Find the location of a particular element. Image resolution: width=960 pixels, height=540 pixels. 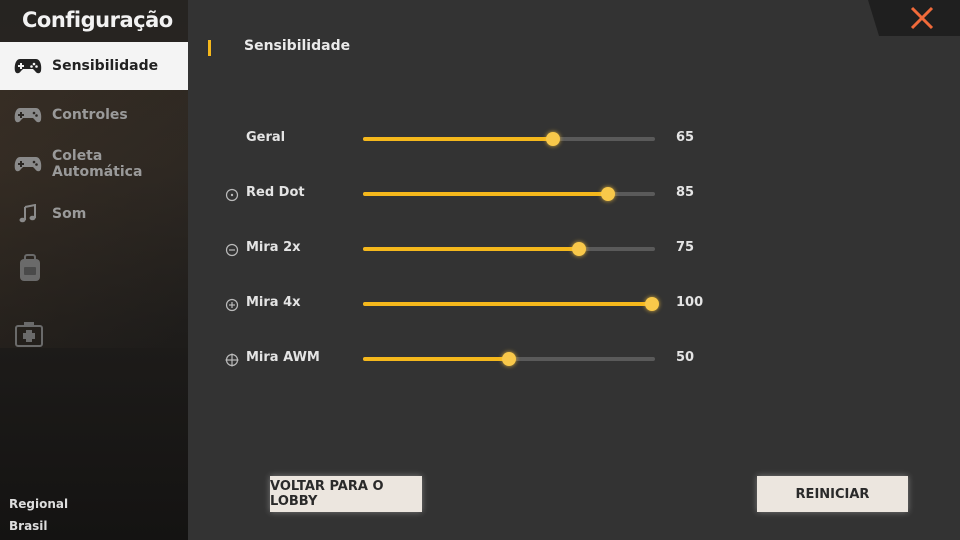

red-dot-scope-icon is located at coordinates (232, 194).